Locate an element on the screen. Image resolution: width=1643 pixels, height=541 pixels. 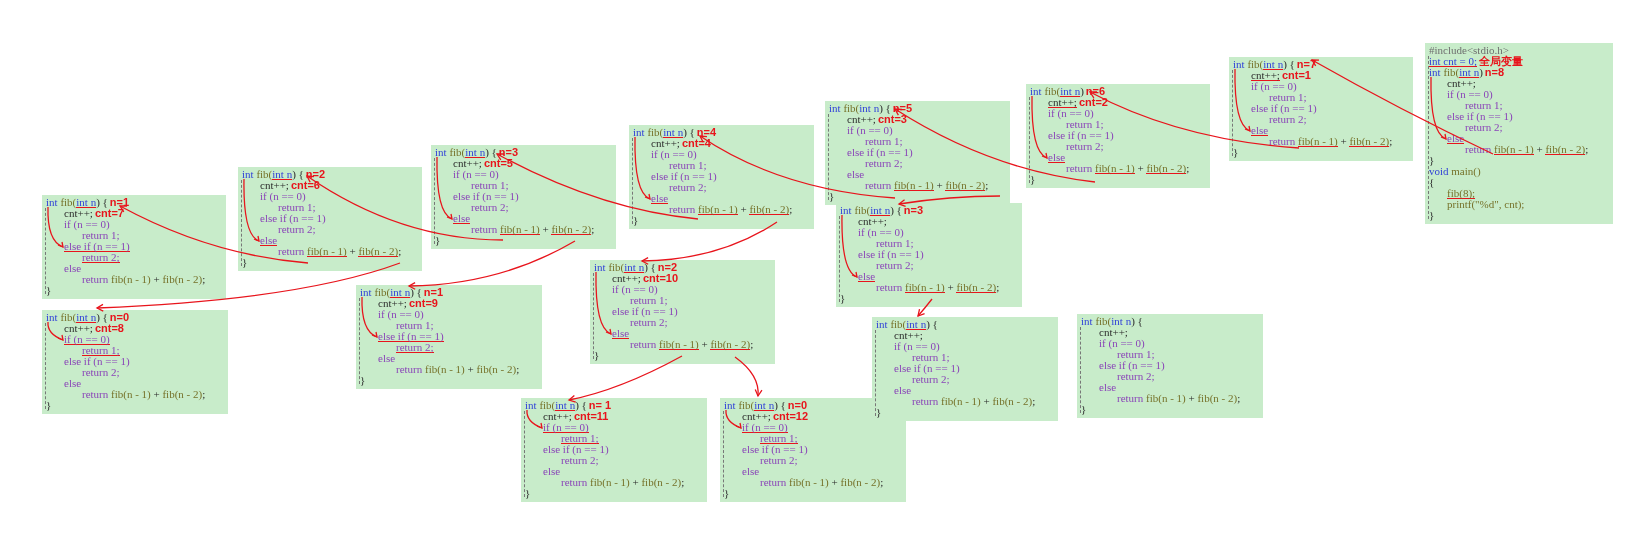
annotation: cnt=6 is located at coordinates (305, 185).